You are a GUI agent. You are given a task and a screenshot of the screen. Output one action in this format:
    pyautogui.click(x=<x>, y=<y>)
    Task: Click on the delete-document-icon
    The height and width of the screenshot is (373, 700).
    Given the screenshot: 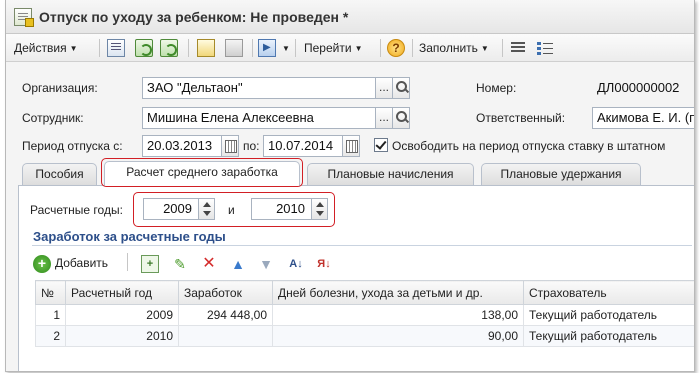 What is the action you would take?
    pyautogui.click(x=234, y=48)
    